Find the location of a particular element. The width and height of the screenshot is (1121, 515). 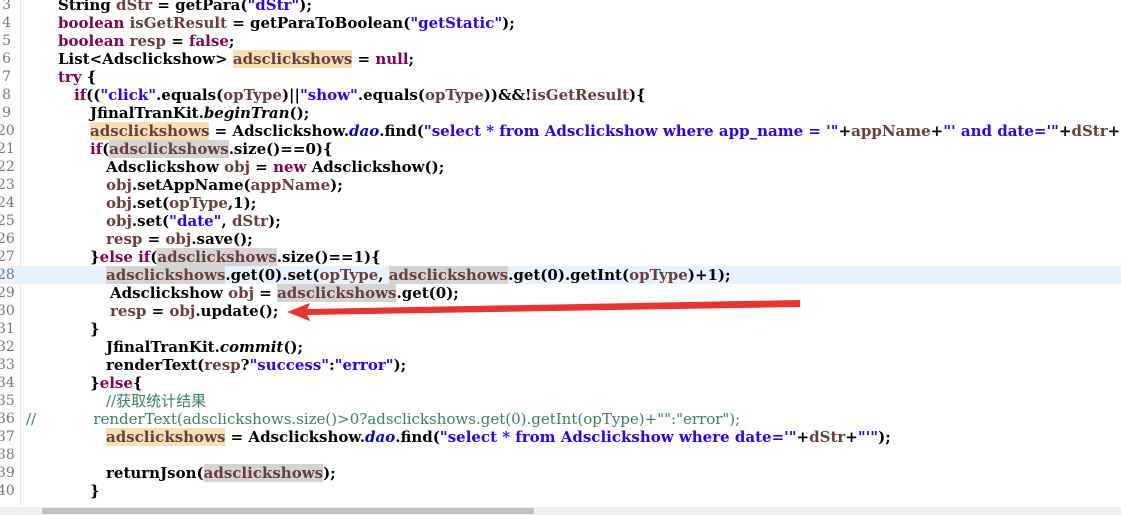

code-line: 35 //获取统计结果 is located at coordinates (560, 401).